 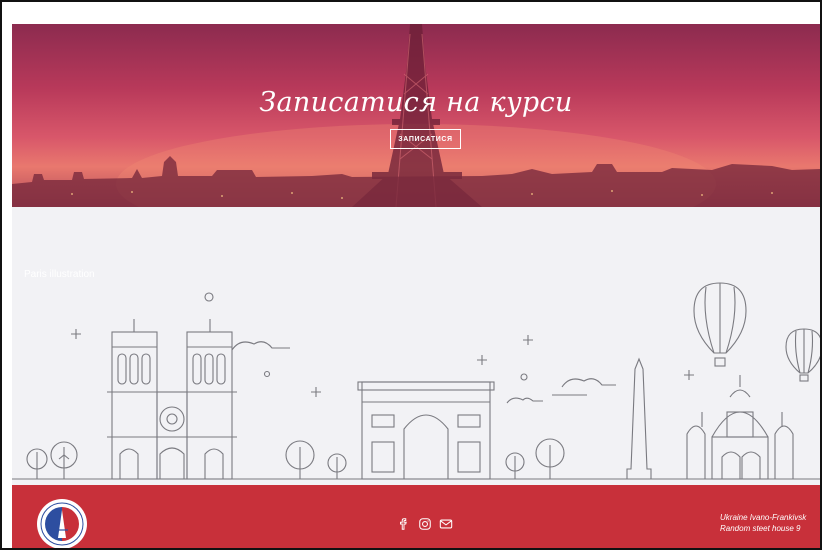 What do you see at coordinates (416, 13) in the screenshot?
I see `top-strip` at bounding box center [416, 13].